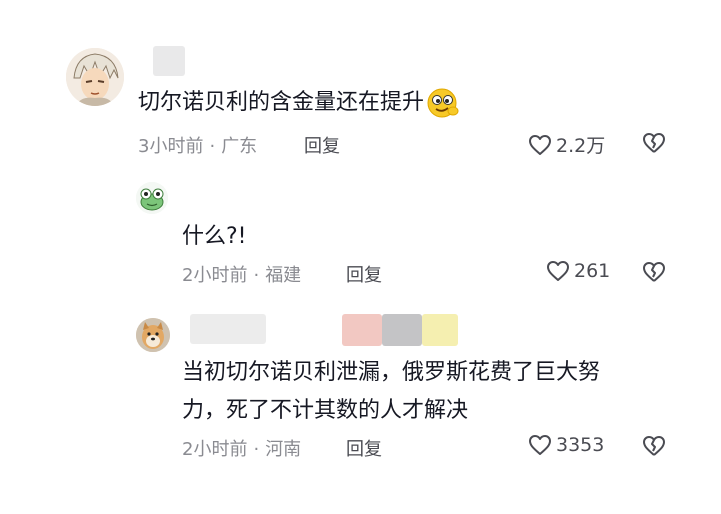 This screenshot has width=721, height=514. I want to click on avatar-anime-portrait-icon, so click(95, 77).